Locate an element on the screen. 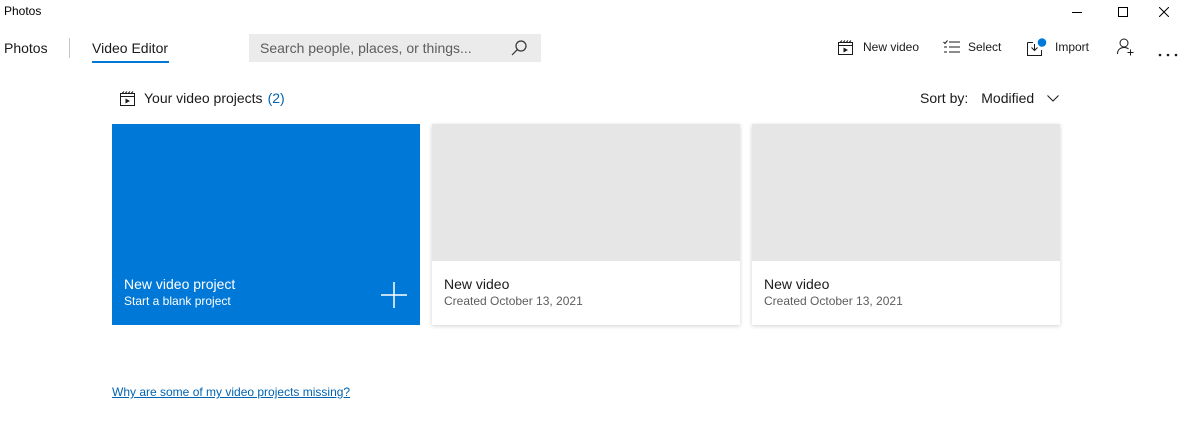 This screenshot has width=1182, height=436. import-label: Import is located at coordinates (1072, 47).